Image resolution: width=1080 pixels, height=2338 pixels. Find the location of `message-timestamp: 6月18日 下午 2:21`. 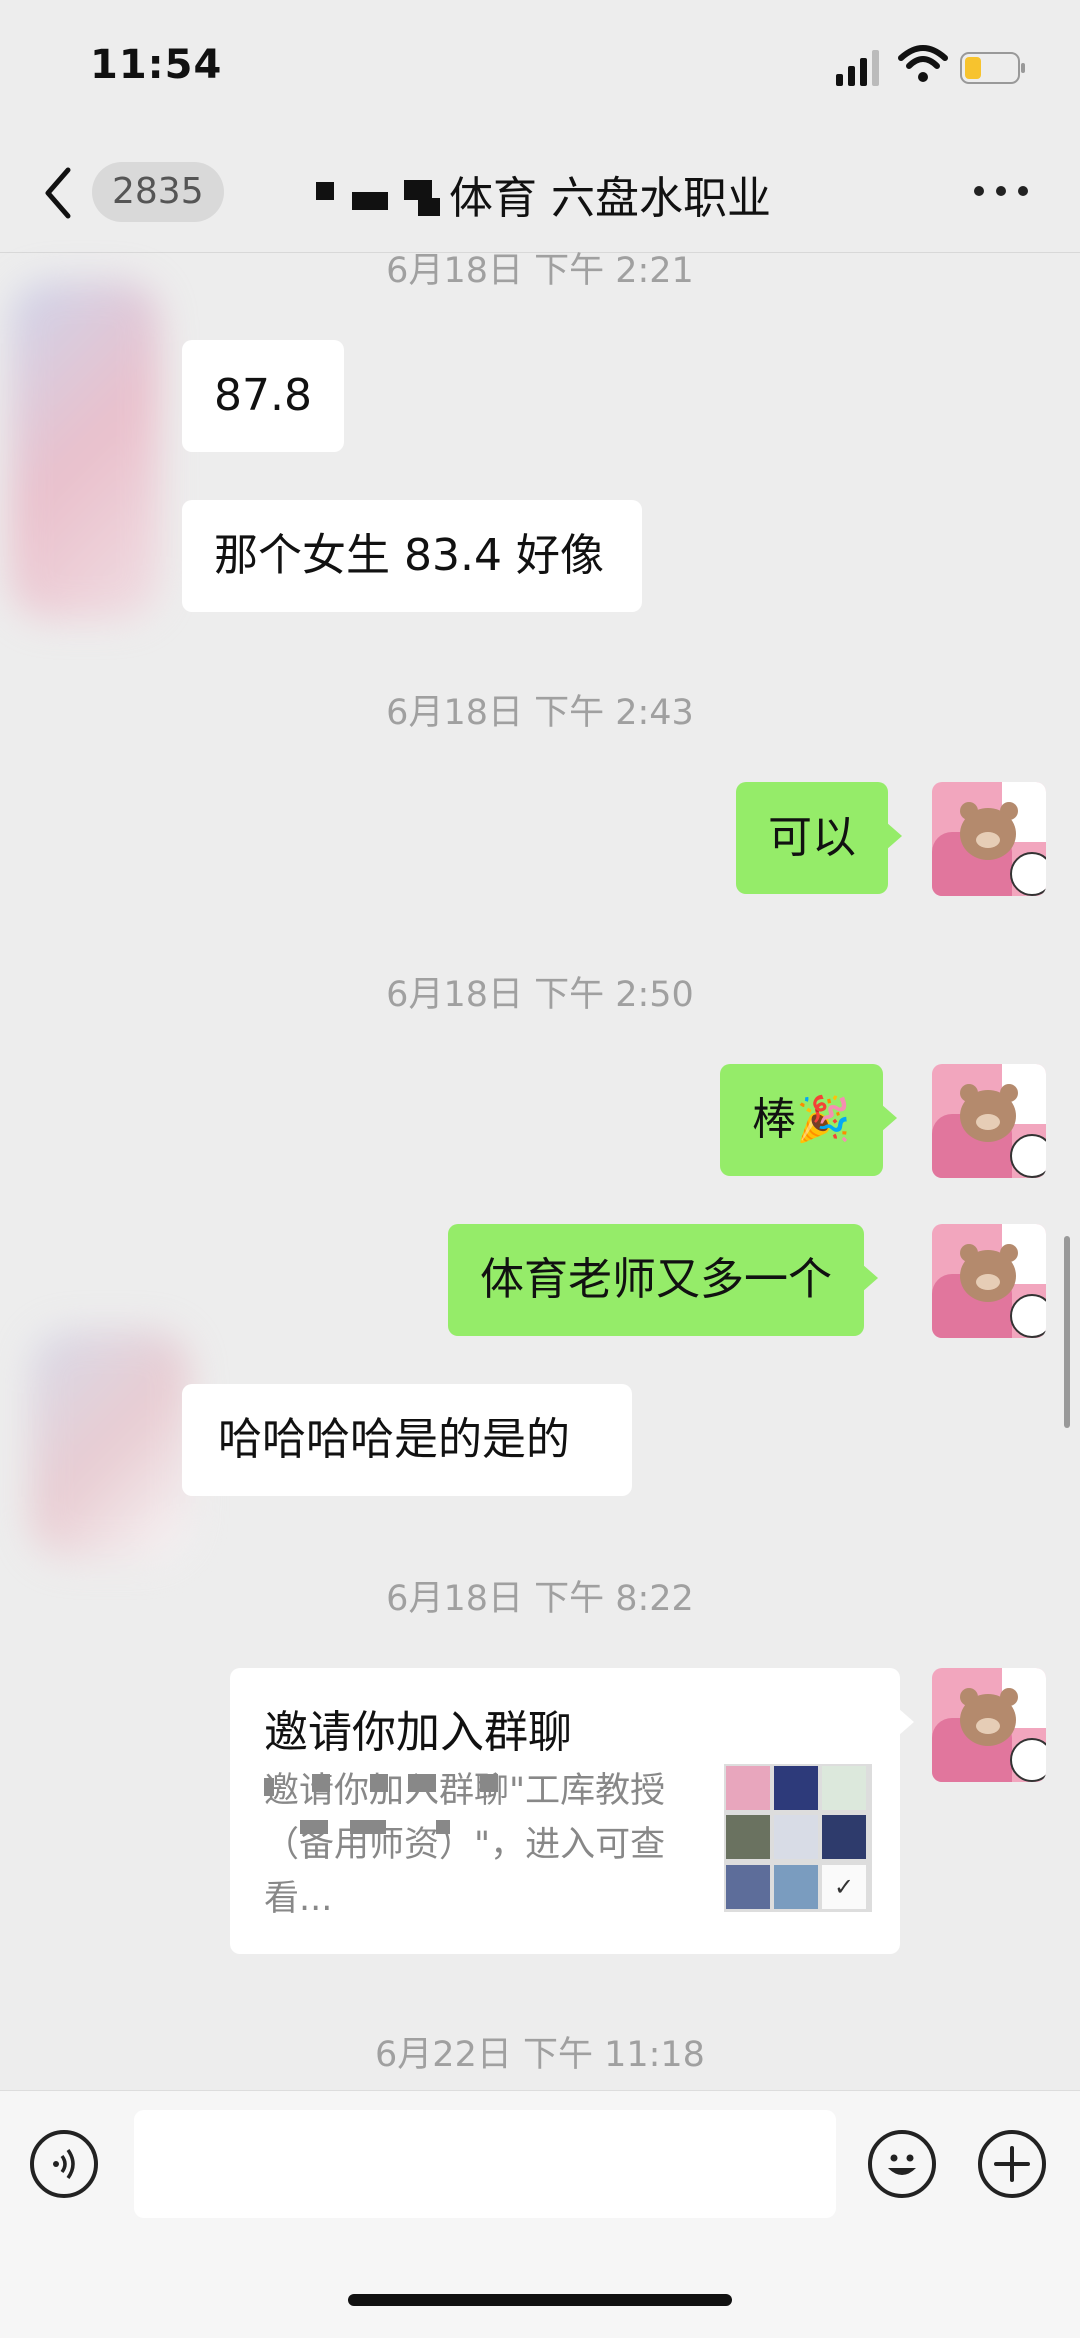

message-timestamp: 6月18日 下午 2:21 is located at coordinates (540, 271).